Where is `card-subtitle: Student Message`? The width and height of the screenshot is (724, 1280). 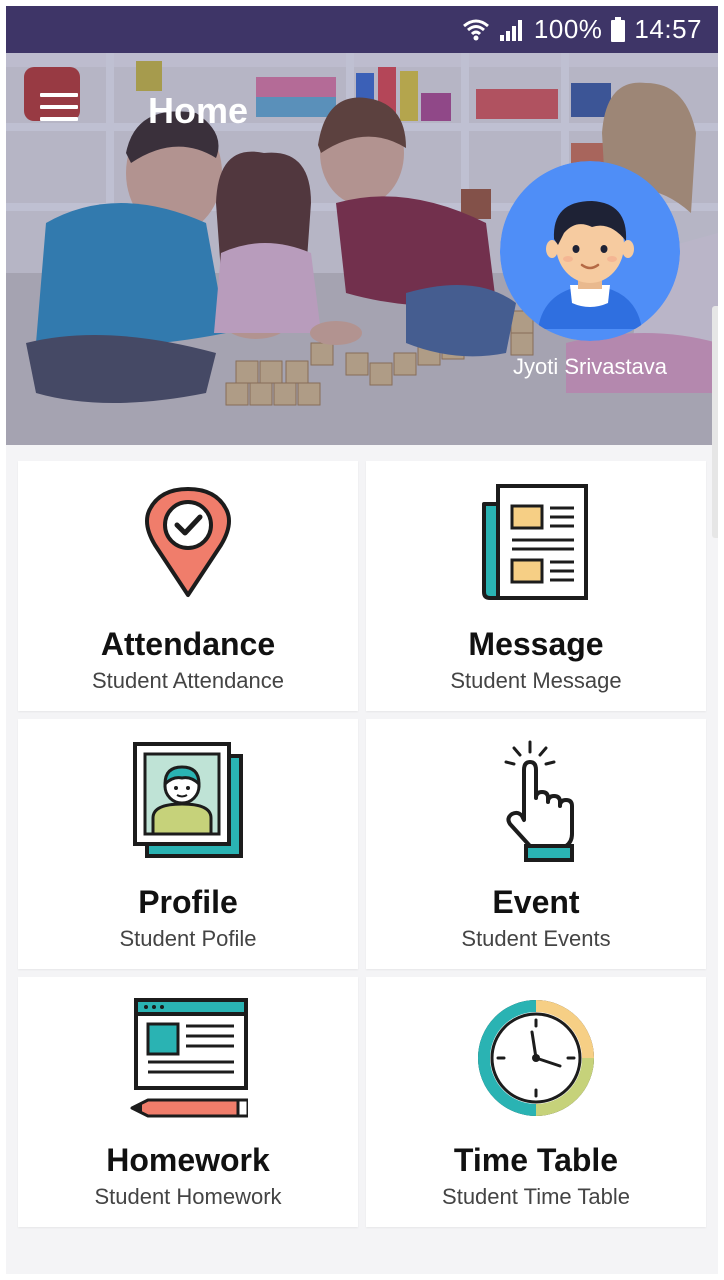 card-subtitle: Student Message is located at coordinates (536, 680).